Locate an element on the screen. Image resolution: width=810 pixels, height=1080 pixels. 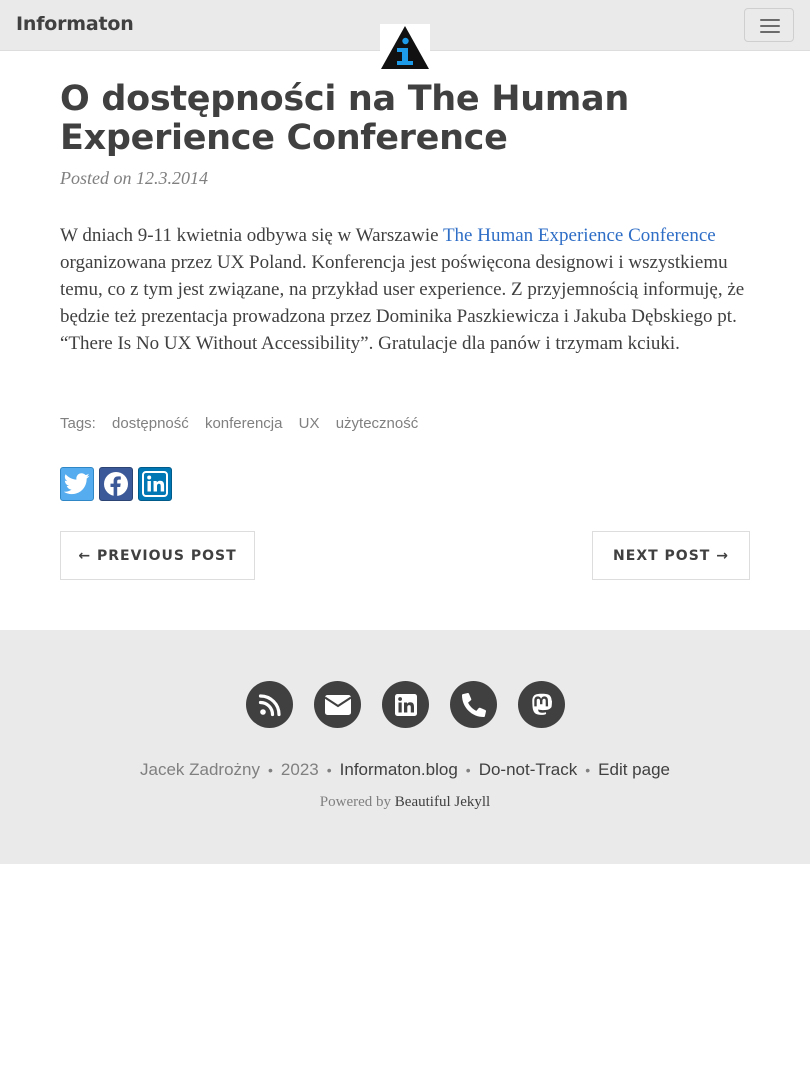
rss-icon is located at coordinates (269, 704).